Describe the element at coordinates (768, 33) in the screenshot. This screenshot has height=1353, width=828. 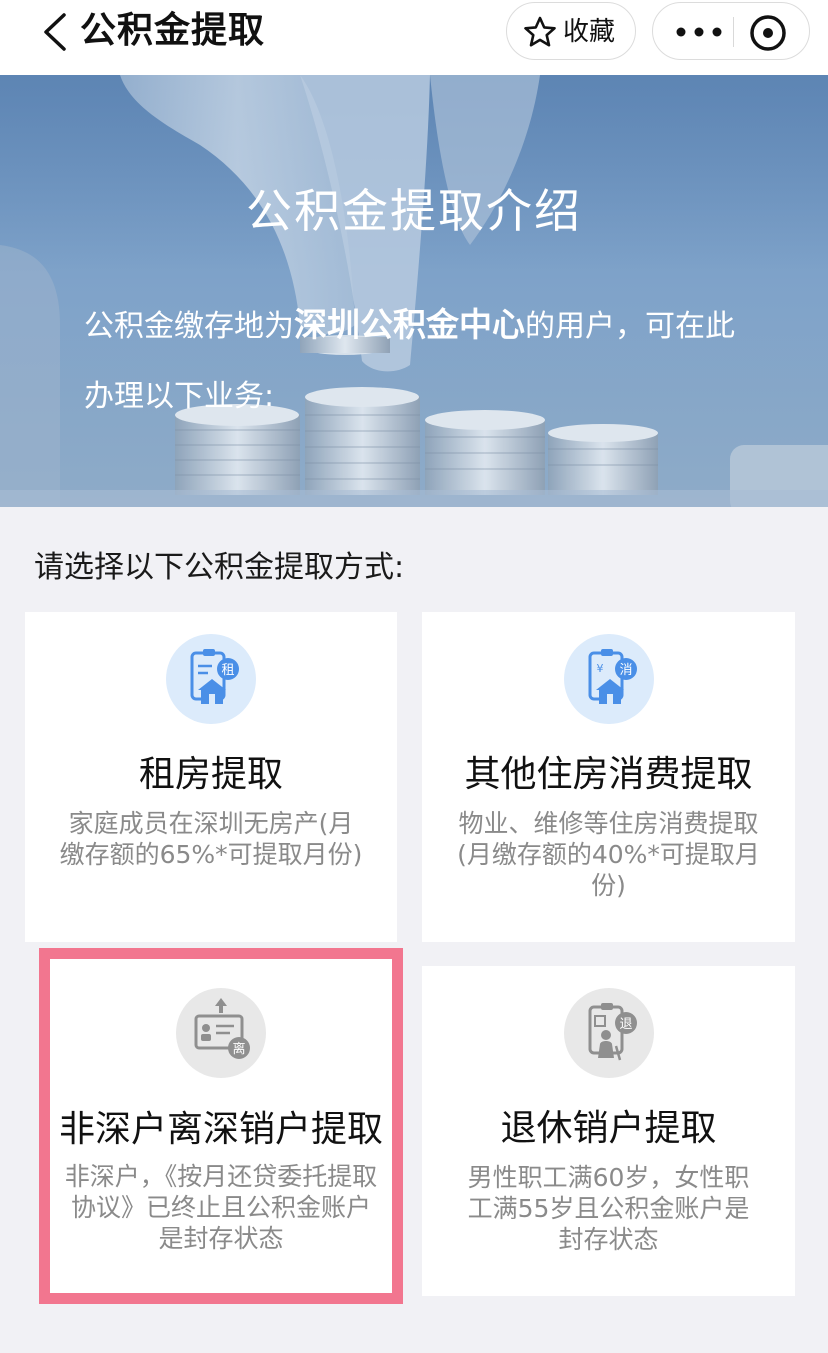
I see `close-icon` at that location.